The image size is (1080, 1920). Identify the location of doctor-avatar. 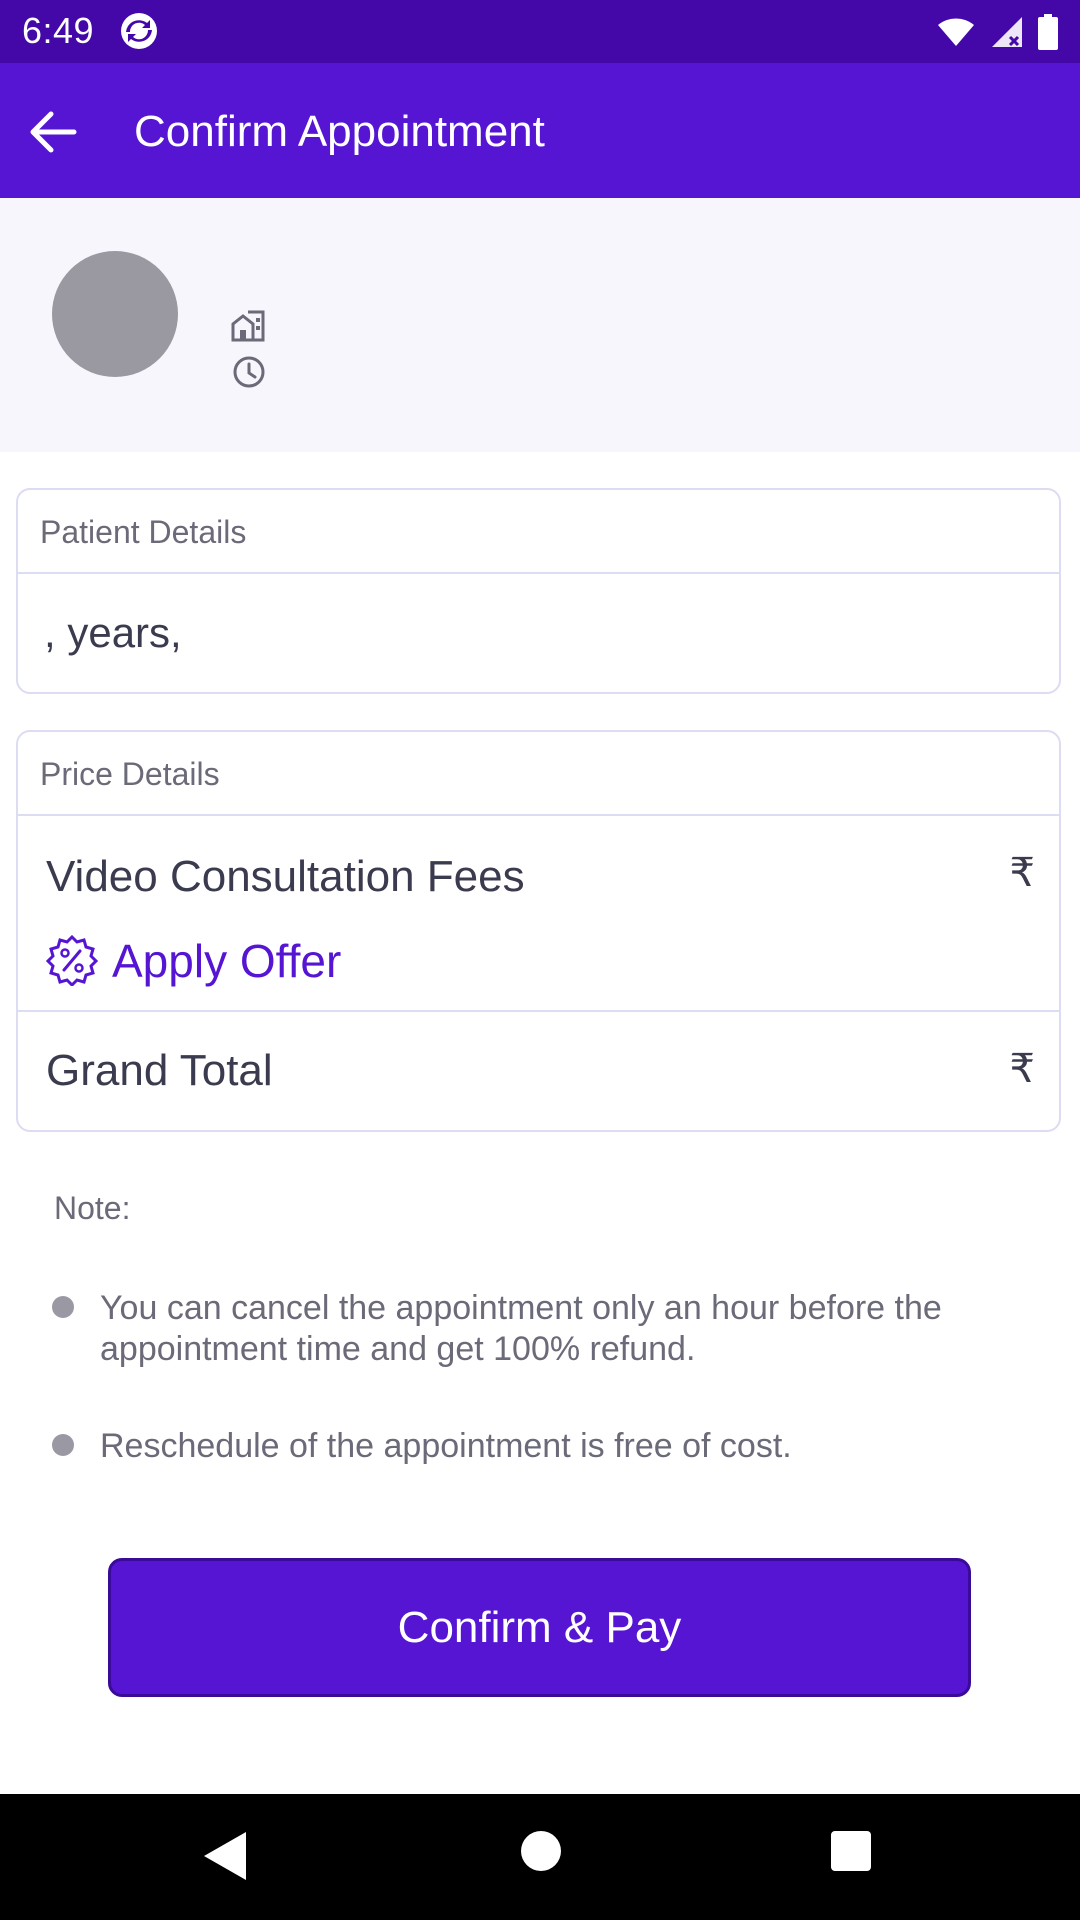
(115, 314).